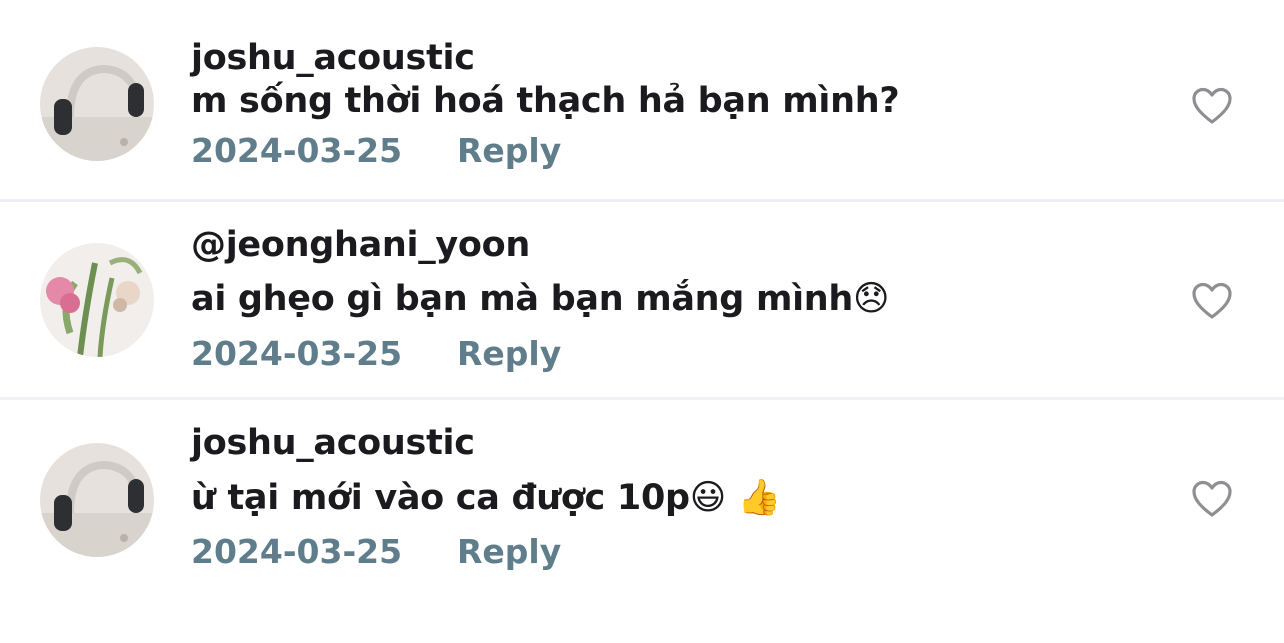 Image resolution: width=1284 pixels, height=643 pixels. I want to click on comment-text: ừ tại mới vào ca được 10p😃 👍, so click(486, 498).